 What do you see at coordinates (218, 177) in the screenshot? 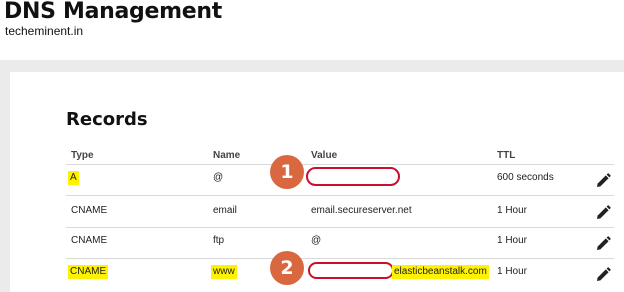
I see `record-name: @` at bounding box center [218, 177].